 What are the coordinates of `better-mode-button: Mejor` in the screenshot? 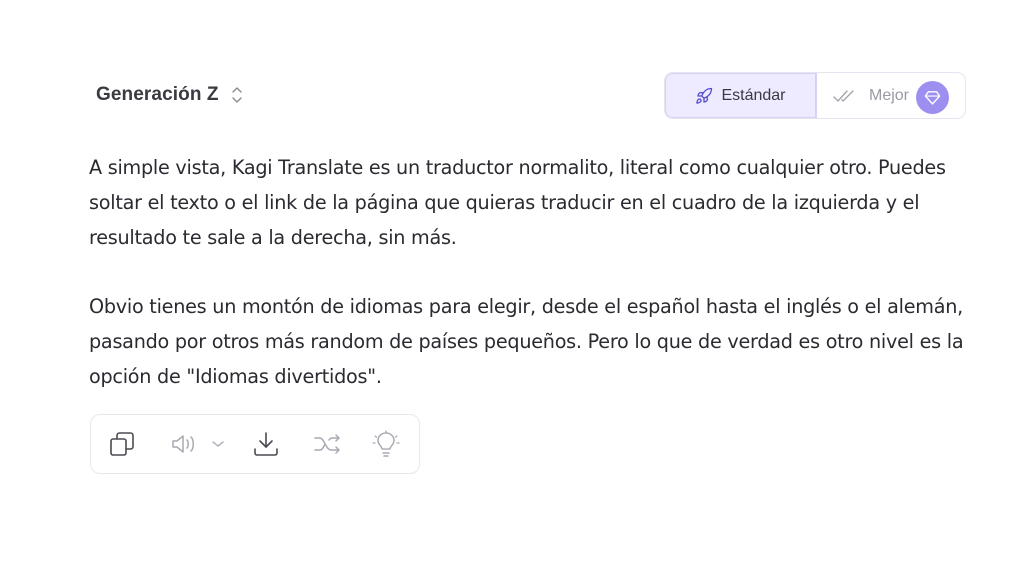 It's located at (891, 95).